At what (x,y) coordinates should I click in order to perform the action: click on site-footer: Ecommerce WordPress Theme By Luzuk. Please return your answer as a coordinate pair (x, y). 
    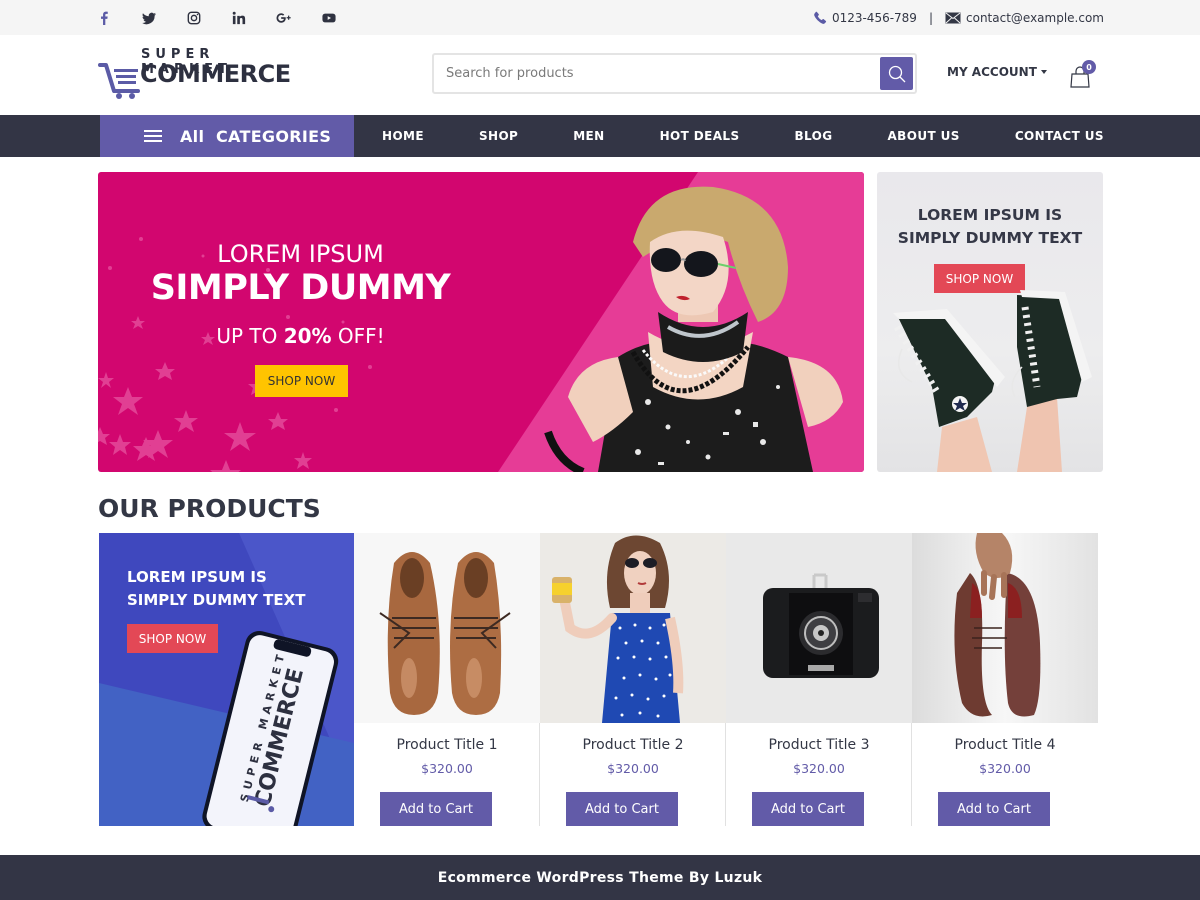
    Looking at the image, I should click on (600, 877).